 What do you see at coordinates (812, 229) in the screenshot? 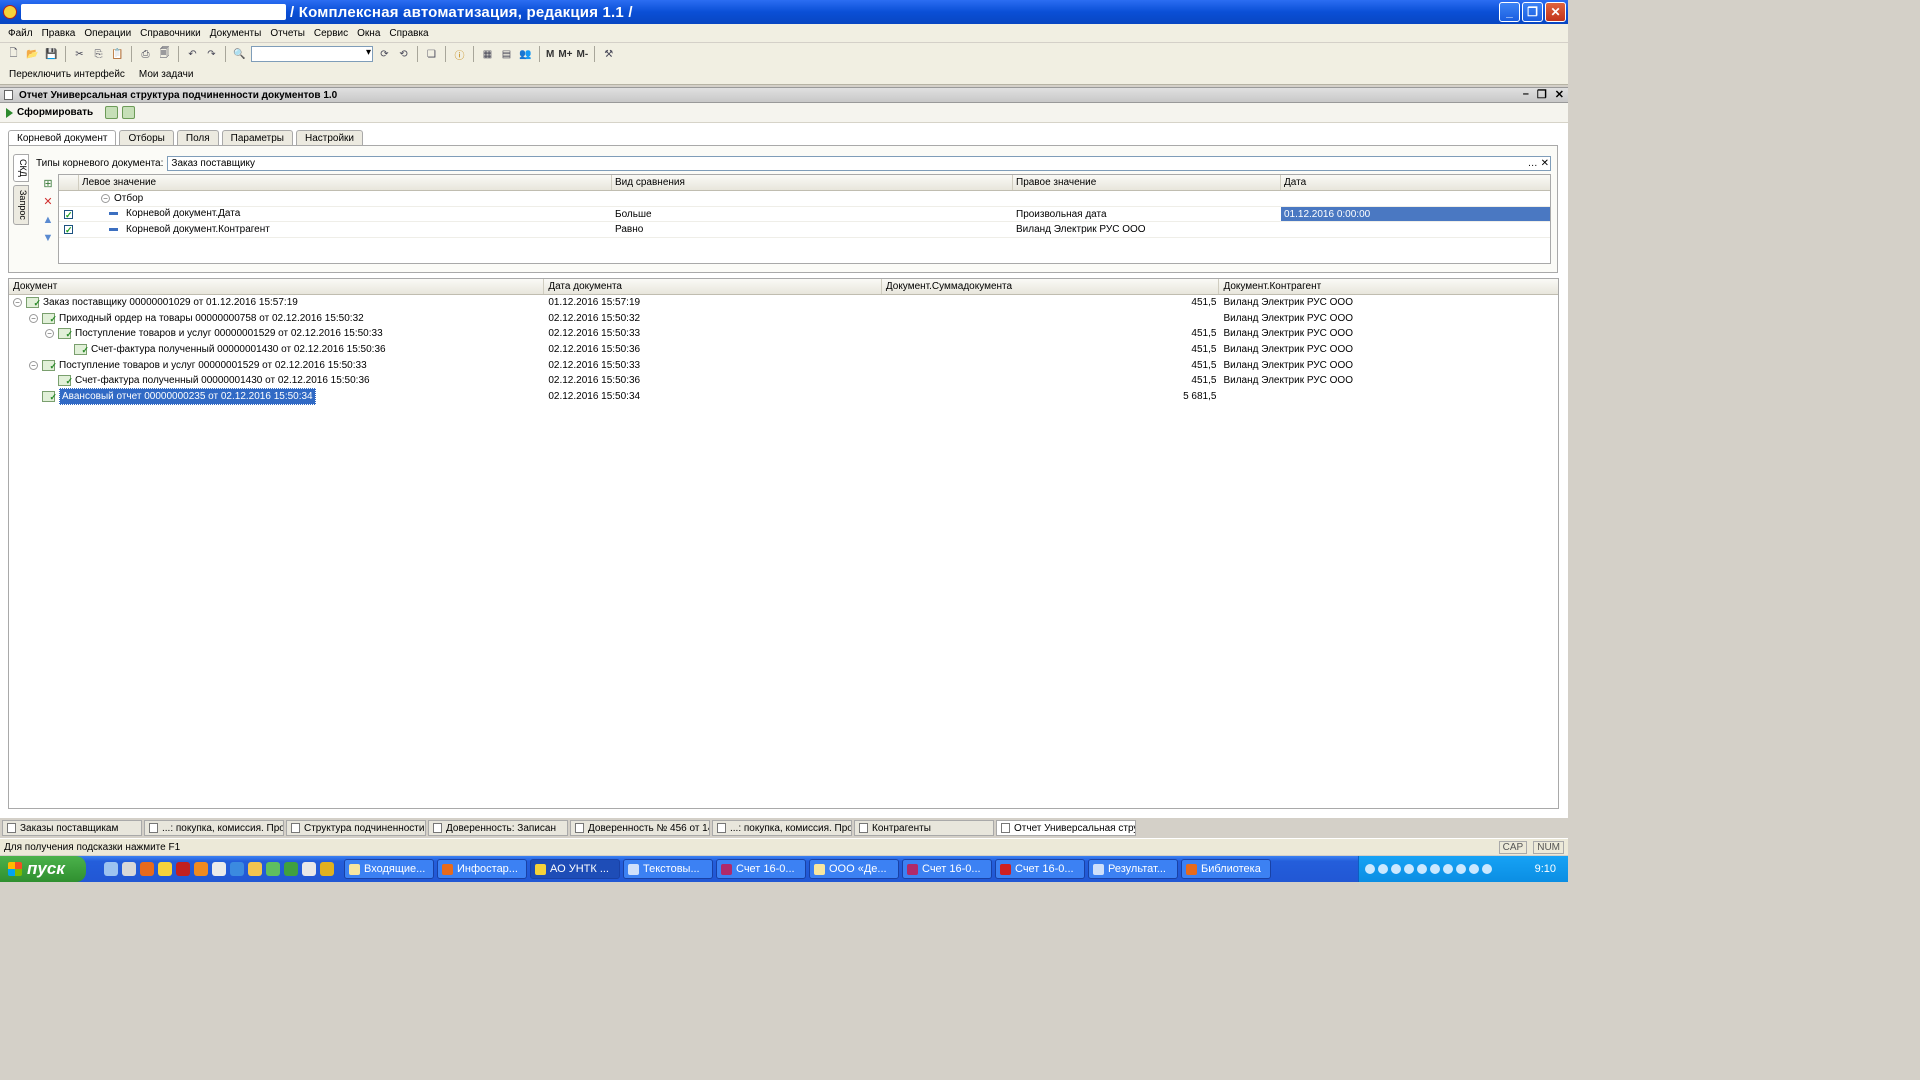
I see `condition-cmp: Равно` at bounding box center [812, 229].